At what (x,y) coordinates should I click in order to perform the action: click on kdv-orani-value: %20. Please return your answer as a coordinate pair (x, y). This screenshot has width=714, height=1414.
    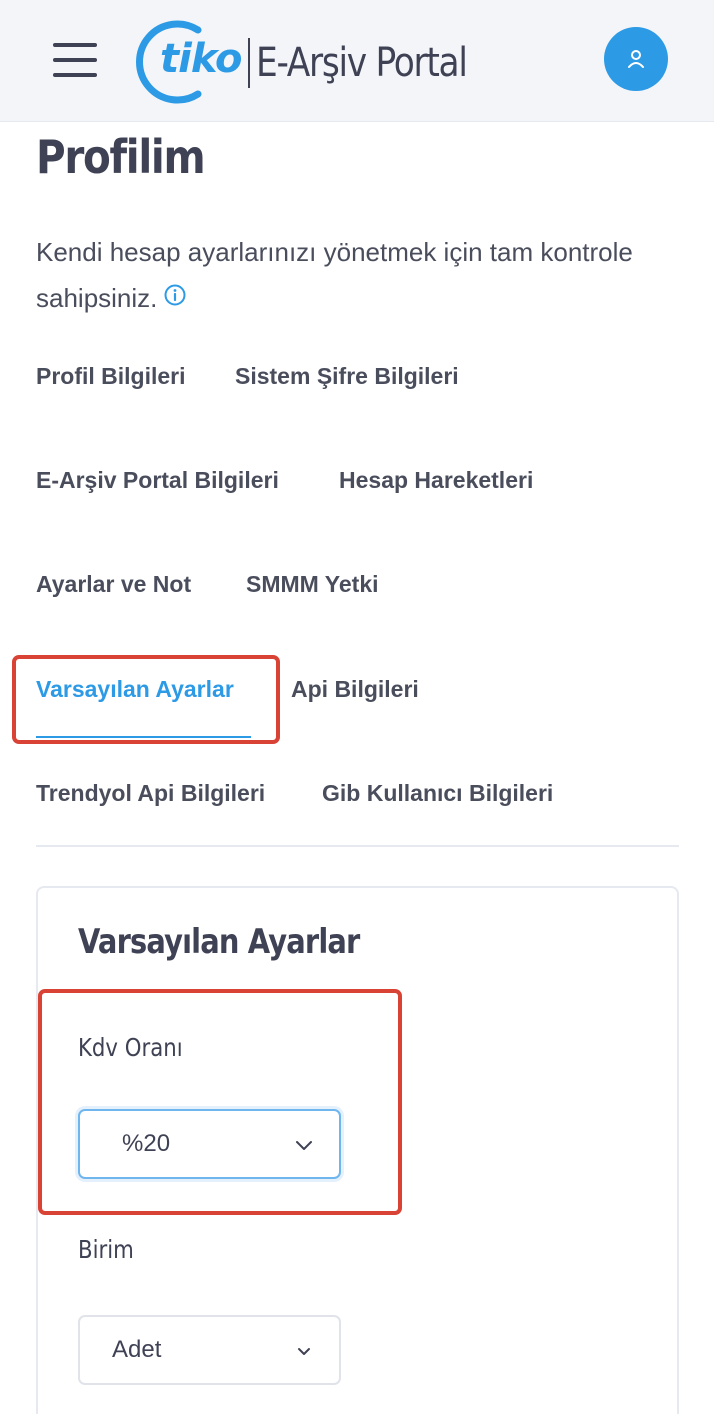
    Looking at the image, I should click on (146, 1143).